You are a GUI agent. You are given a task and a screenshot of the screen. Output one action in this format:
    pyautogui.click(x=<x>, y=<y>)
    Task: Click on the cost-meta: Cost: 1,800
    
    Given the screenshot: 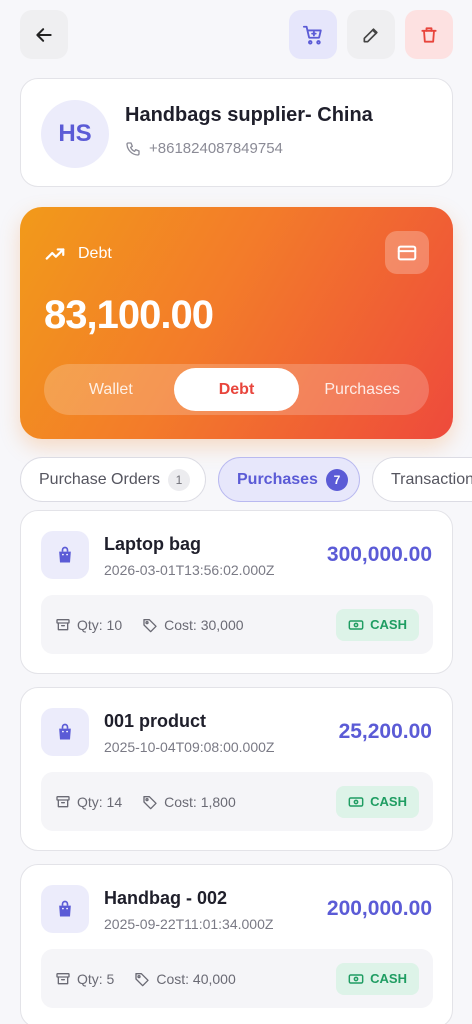 What is the action you would take?
    pyautogui.click(x=189, y=802)
    